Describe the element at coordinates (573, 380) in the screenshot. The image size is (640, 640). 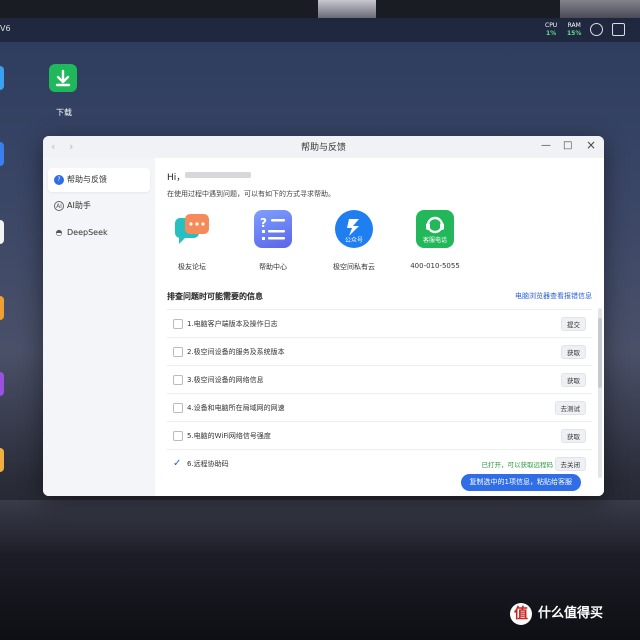
I see `get-network-button: 获取` at that location.